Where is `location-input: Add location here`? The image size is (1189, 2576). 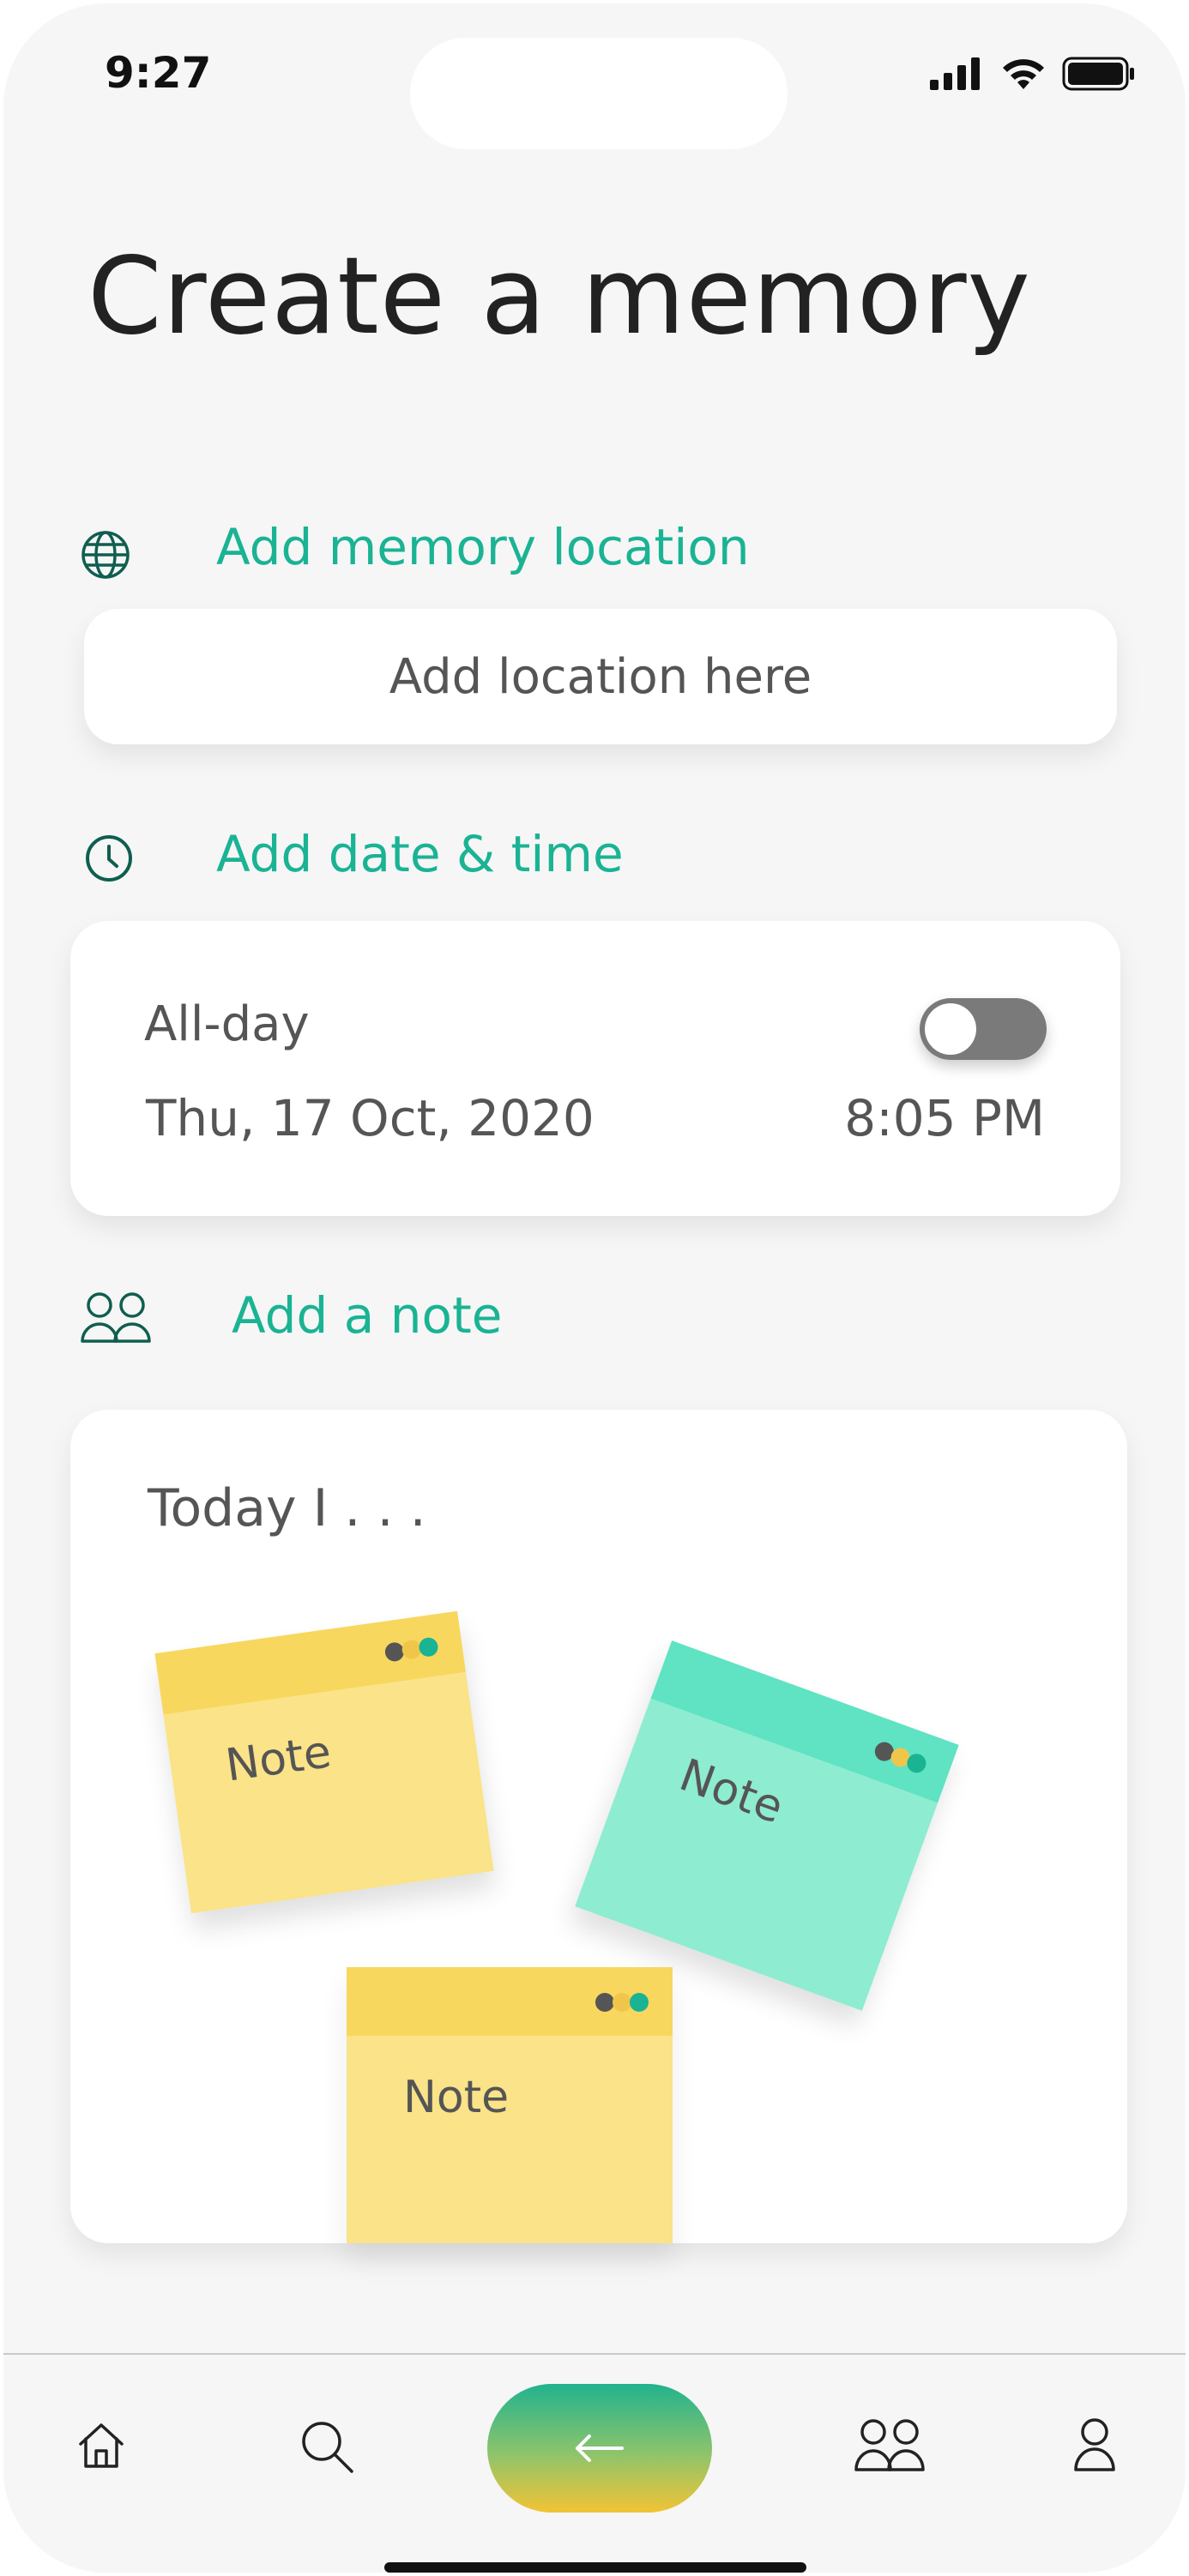 location-input: Add location here is located at coordinates (600, 676).